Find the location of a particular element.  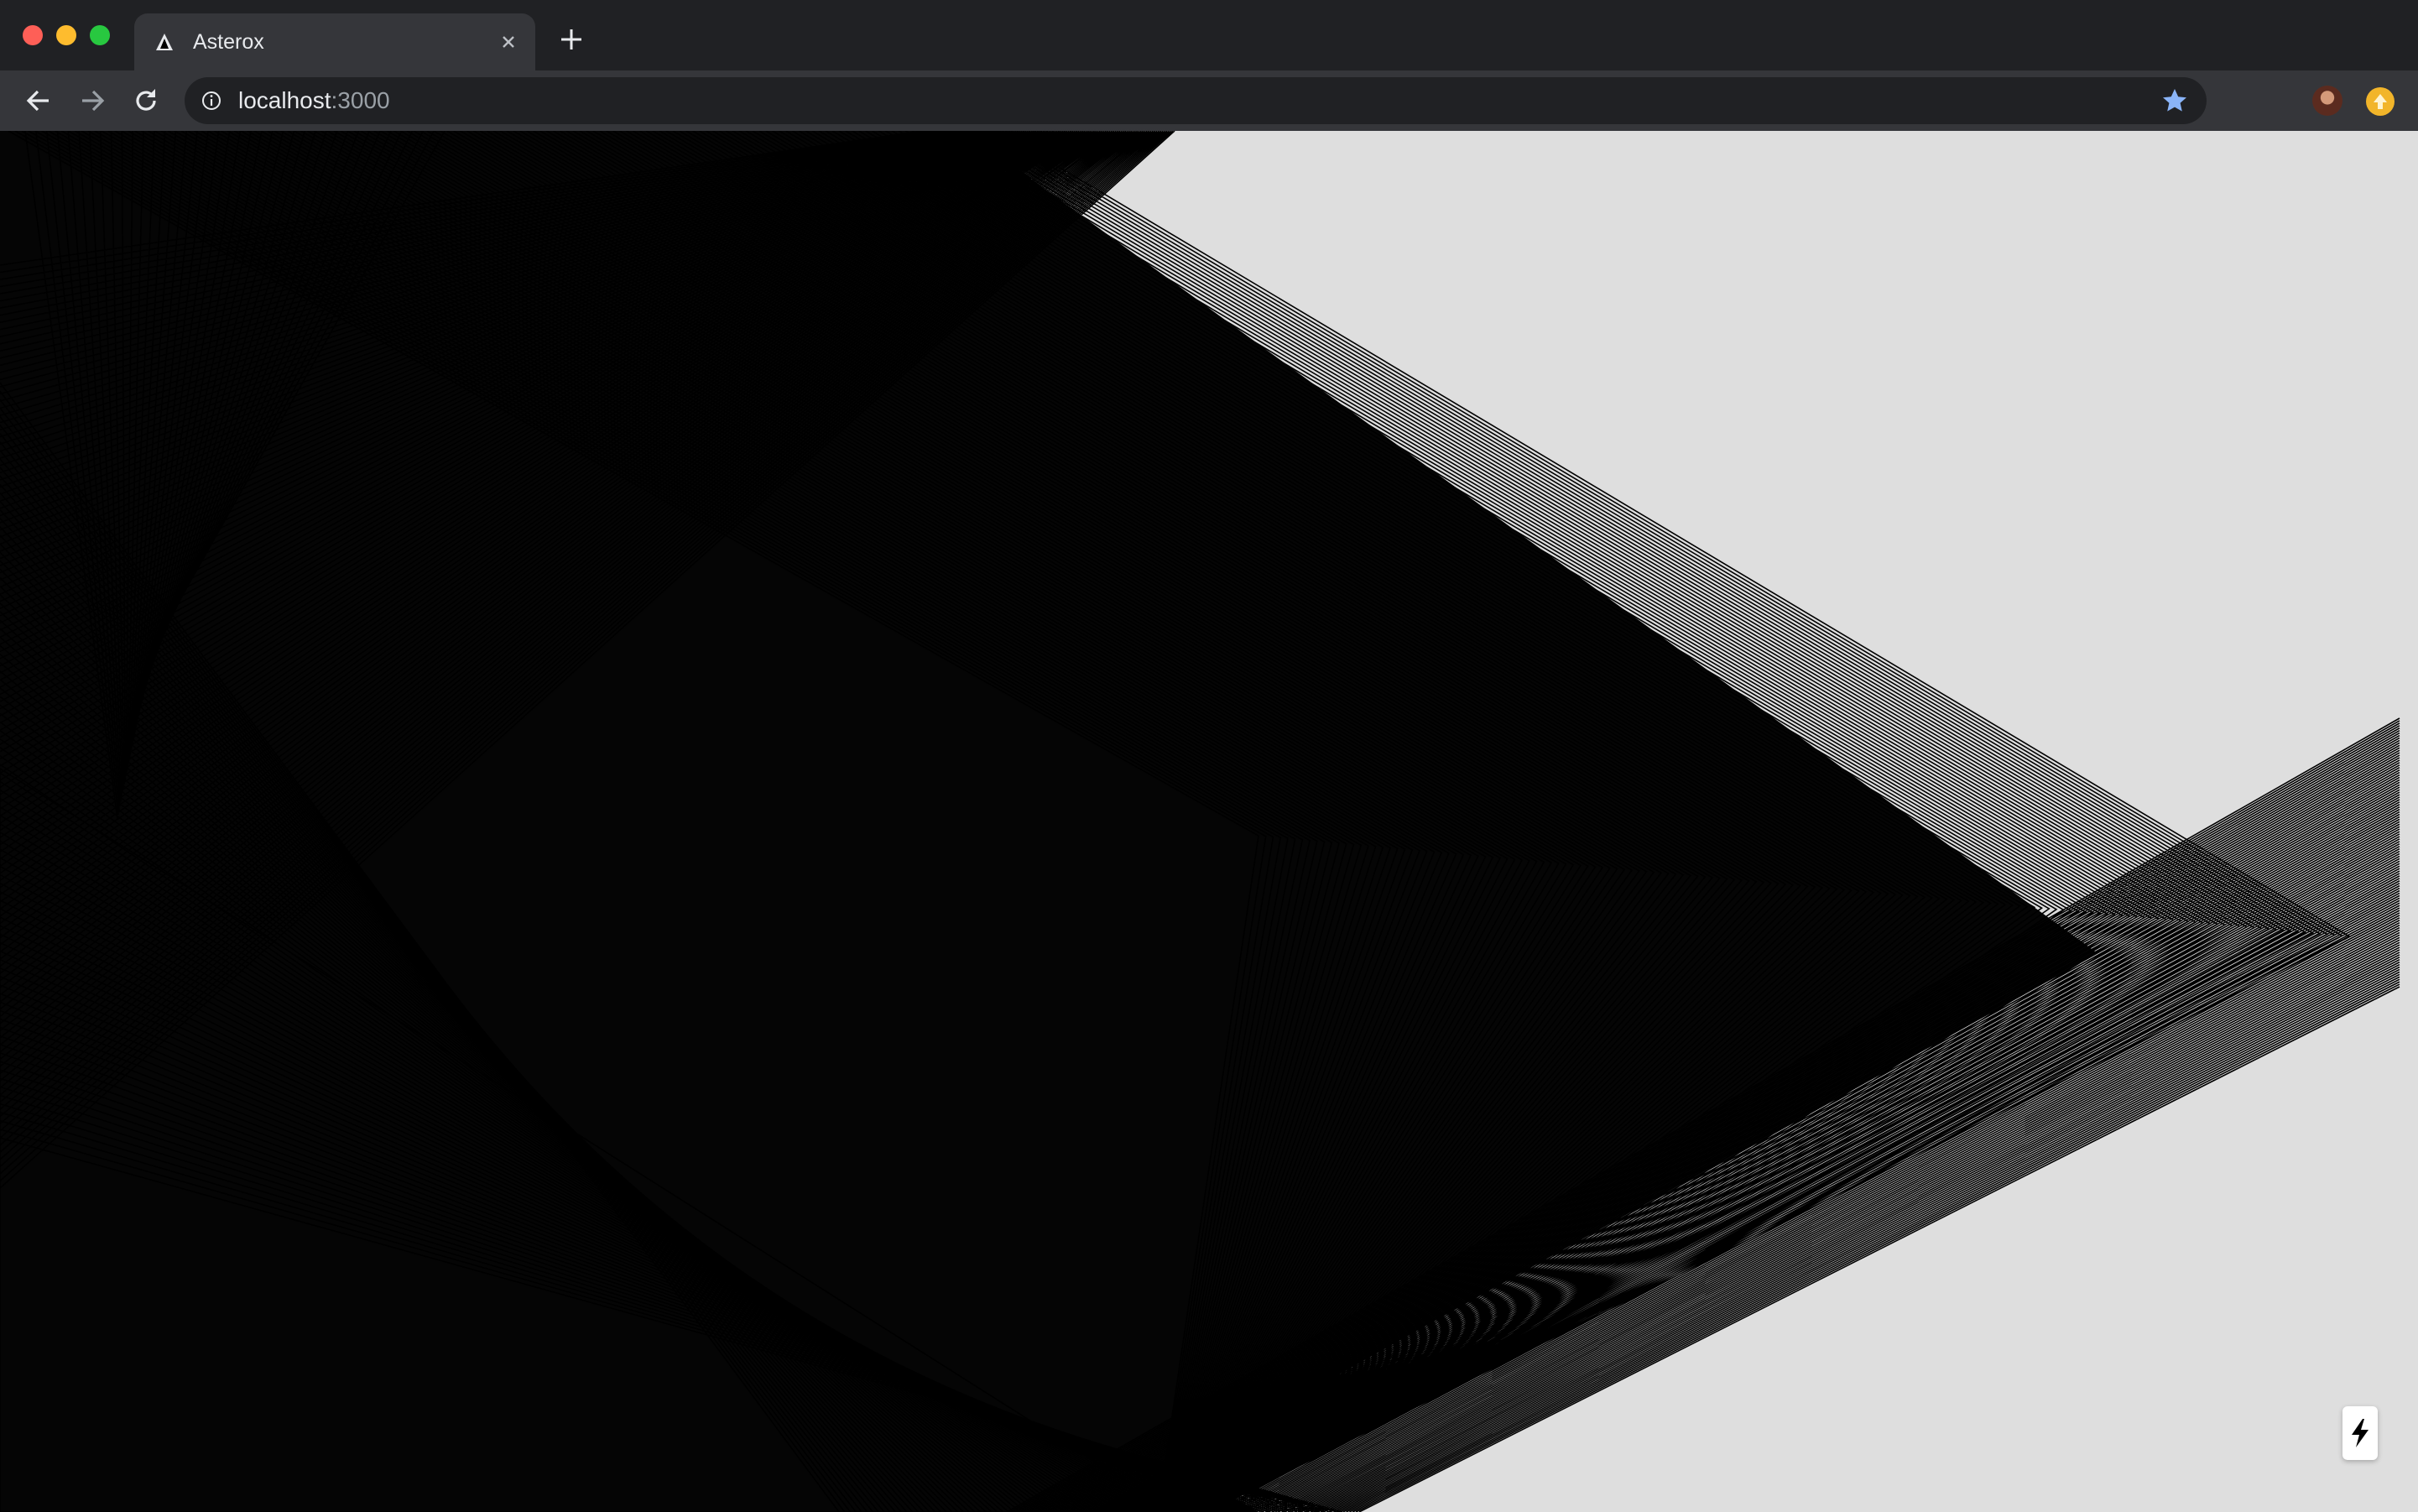

info-icon is located at coordinates (211, 101).